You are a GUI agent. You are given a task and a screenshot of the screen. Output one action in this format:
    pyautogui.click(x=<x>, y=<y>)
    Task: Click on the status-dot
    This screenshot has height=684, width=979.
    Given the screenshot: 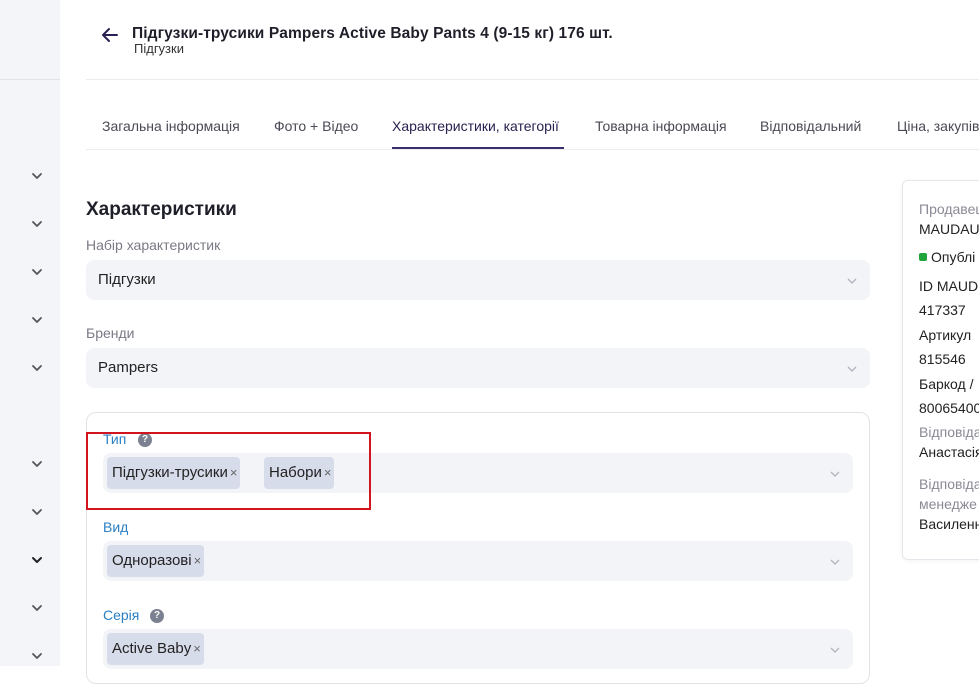 What is the action you would take?
    pyautogui.click(x=923, y=257)
    